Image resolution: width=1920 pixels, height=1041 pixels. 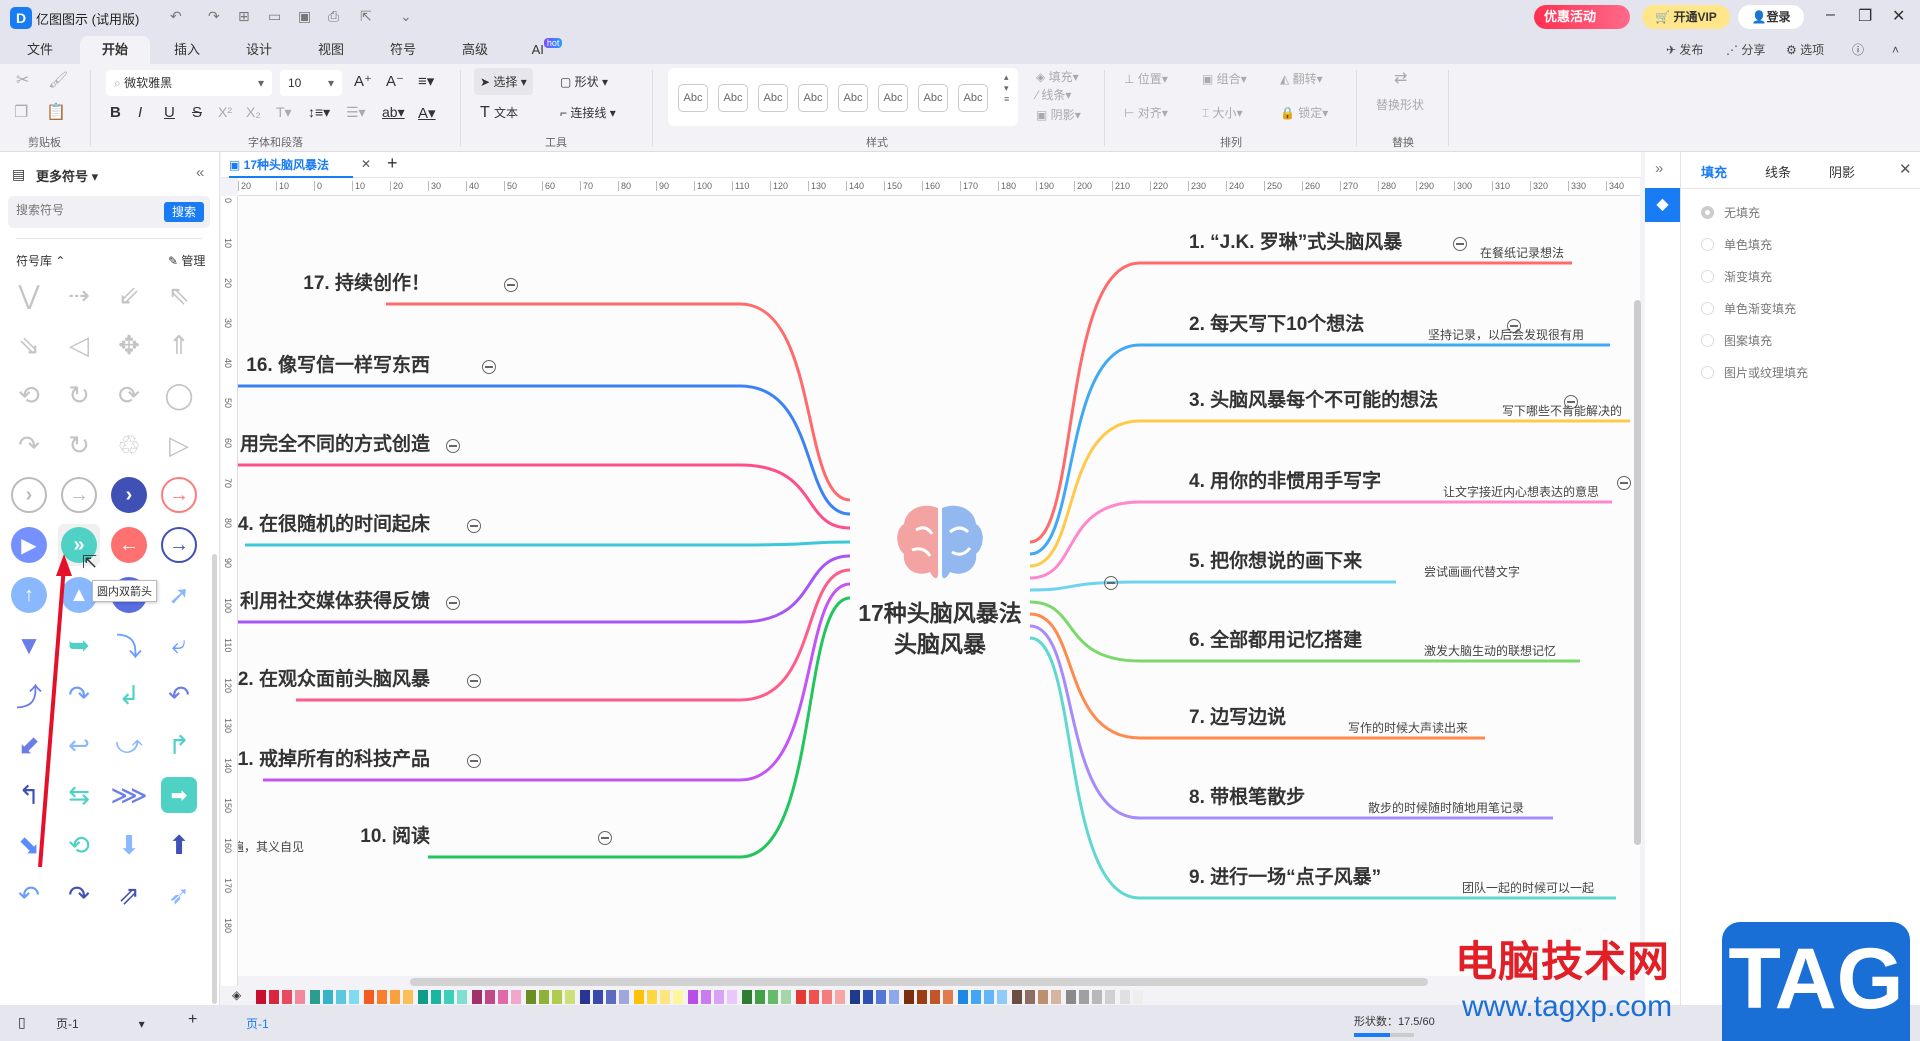 What do you see at coordinates (406, 16) in the screenshot?
I see `customize-icon: ⌄` at bounding box center [406, 16].